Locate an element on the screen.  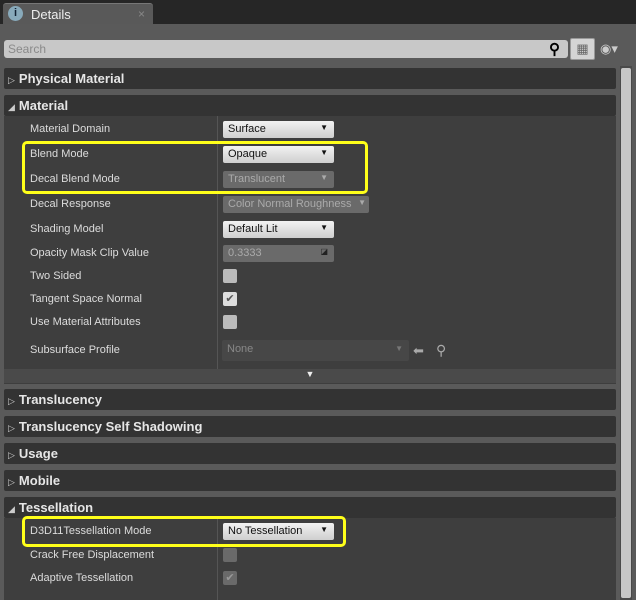
tab-details: i Details × is located at coordinates (78, 13).